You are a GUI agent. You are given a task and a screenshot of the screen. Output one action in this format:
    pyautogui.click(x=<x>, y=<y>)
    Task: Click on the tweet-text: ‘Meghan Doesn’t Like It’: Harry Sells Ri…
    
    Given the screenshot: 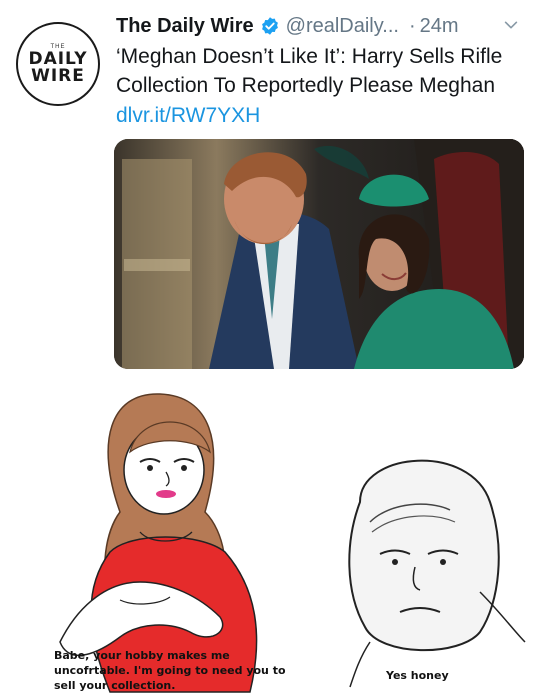 What is the action you would take?
    pyautogui.click(x=309, y=71)
    